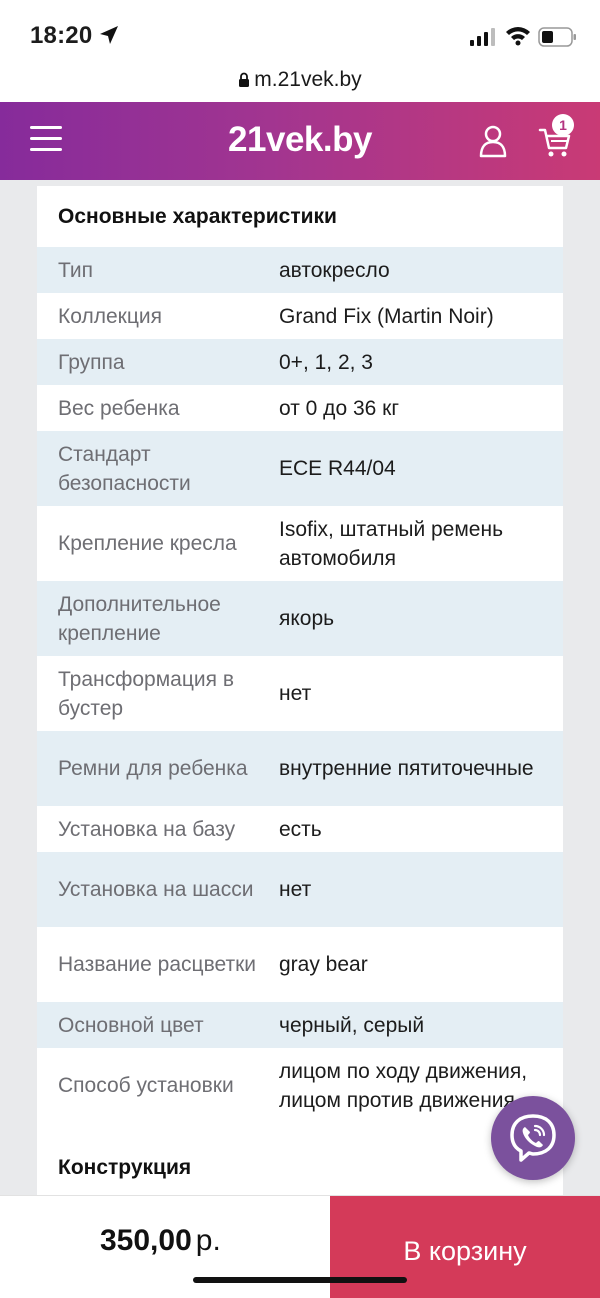  I want to click on status-time: 18:20, so click(61, 35).